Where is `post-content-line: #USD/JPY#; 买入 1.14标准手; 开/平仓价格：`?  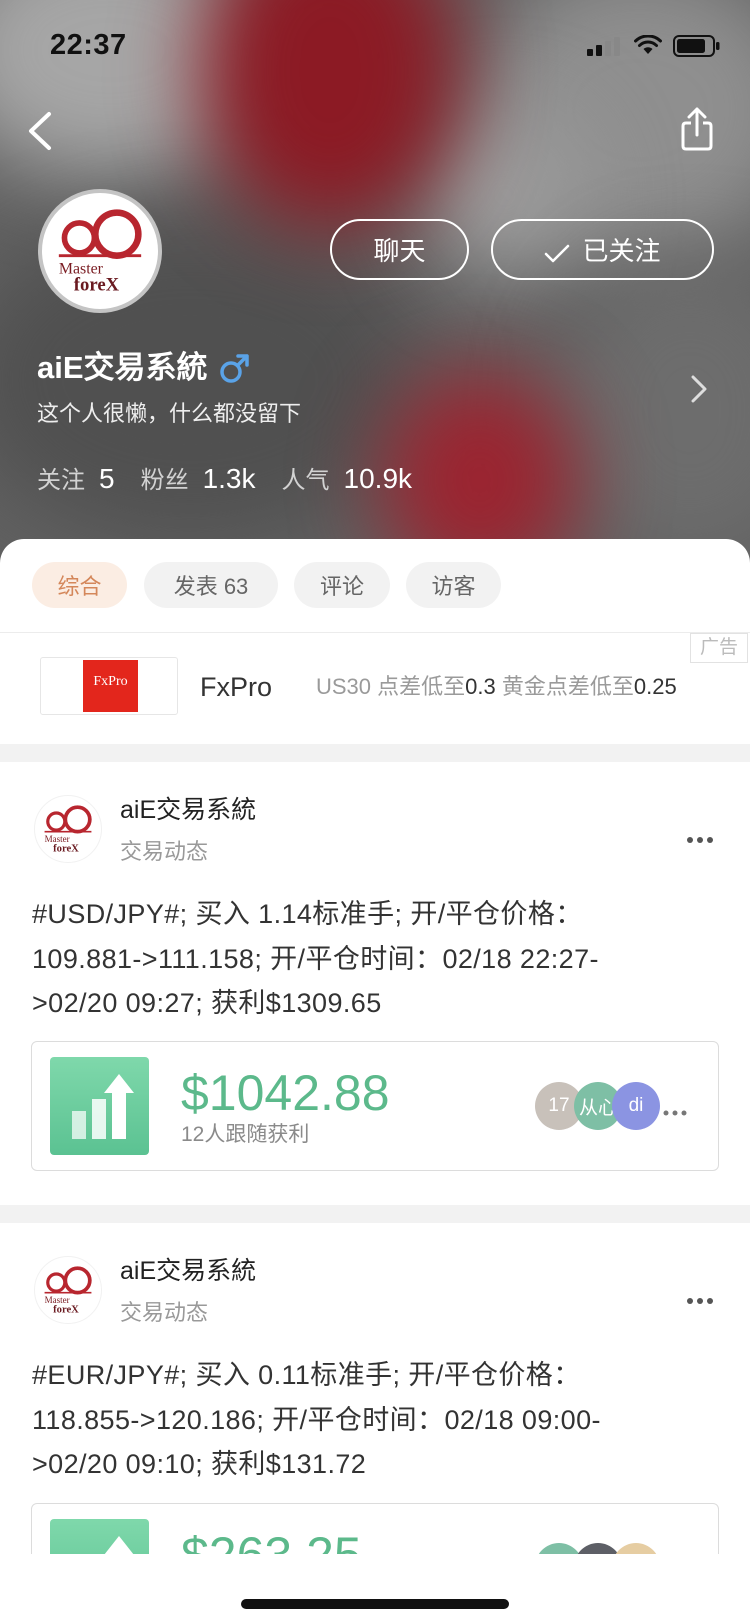 post-content-line: #USD/JPY#; 买入 1.14标准手; 开/平仓价格： is located at coordinates (307, 914).